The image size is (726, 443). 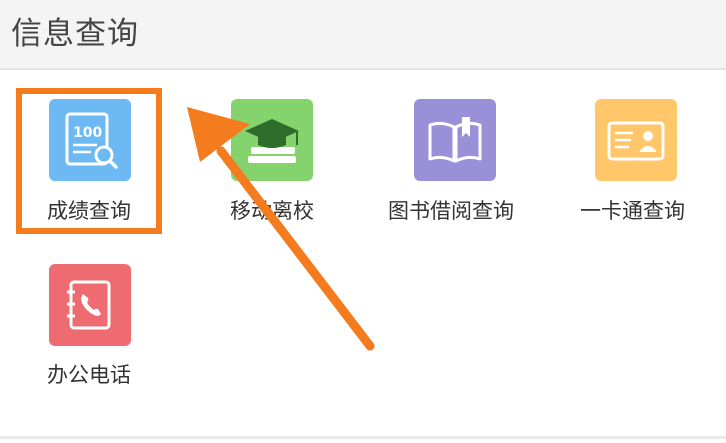 I want to click on phone-book-icon, so click(x=90, y=305).